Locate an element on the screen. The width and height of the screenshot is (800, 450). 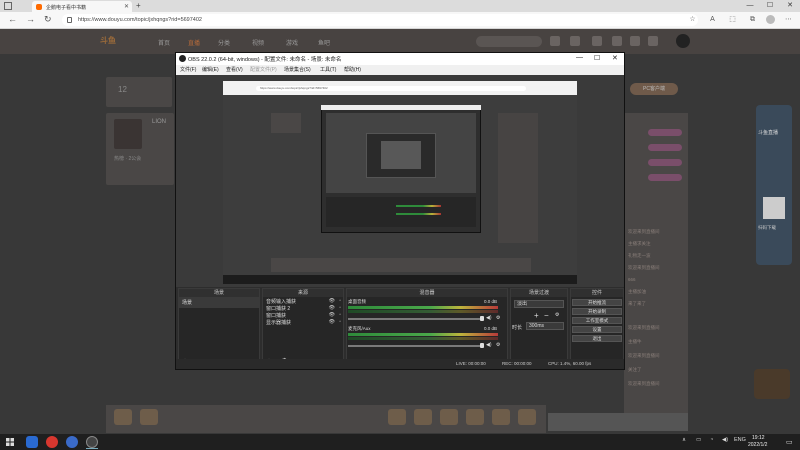
reload-icon: ↻ is located at coordinates (48, 19).